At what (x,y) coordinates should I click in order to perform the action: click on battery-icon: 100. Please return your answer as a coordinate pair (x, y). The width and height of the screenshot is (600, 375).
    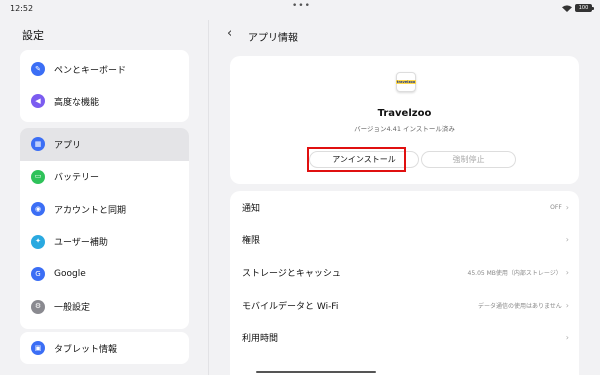
    Looking at the image, I should click on (584, 8).